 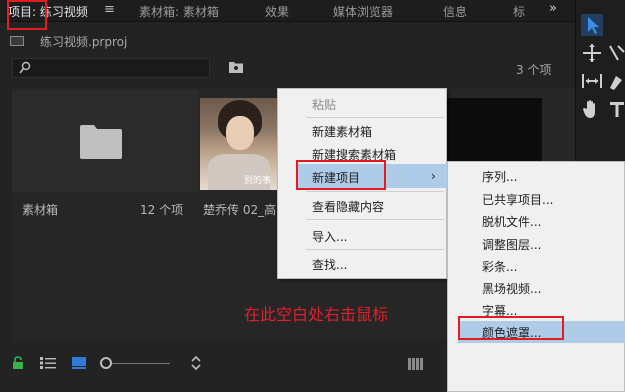 What do you see at coordinates (324, 105) in the screenshot?
I see `menu-item-paste: 粘贴` at bounding box center [324, 105].